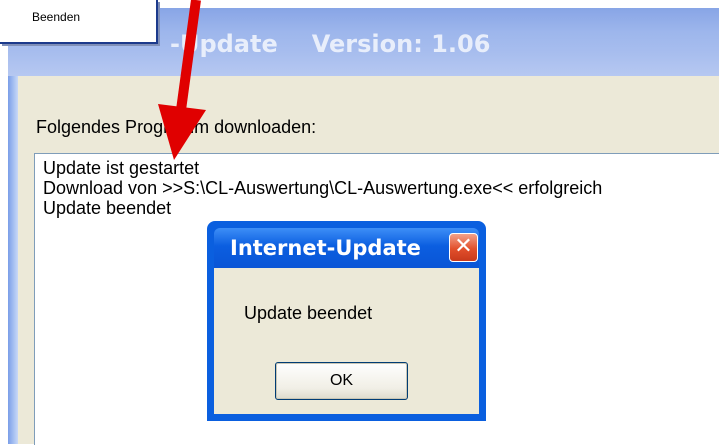  I want to click on arrow-head, so click(182, 132).